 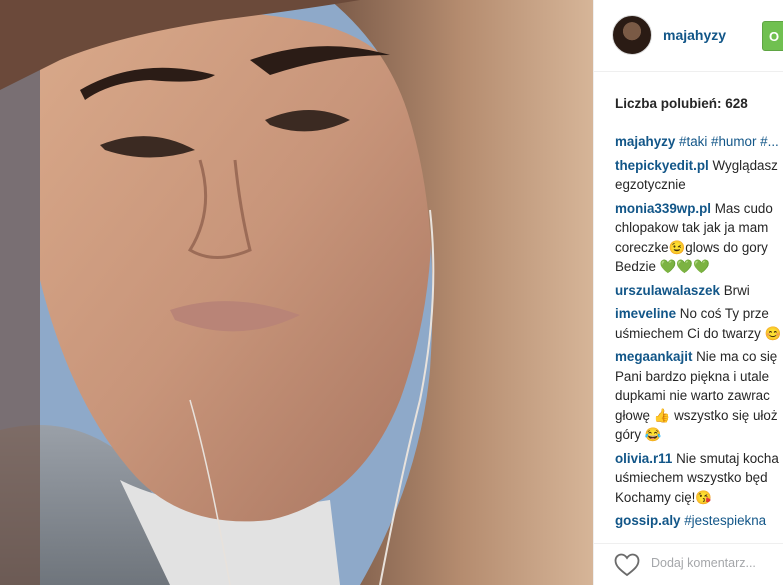 I want to click on comment-line: chlopakow tak jak ja mam, so click(x=699, y=228).